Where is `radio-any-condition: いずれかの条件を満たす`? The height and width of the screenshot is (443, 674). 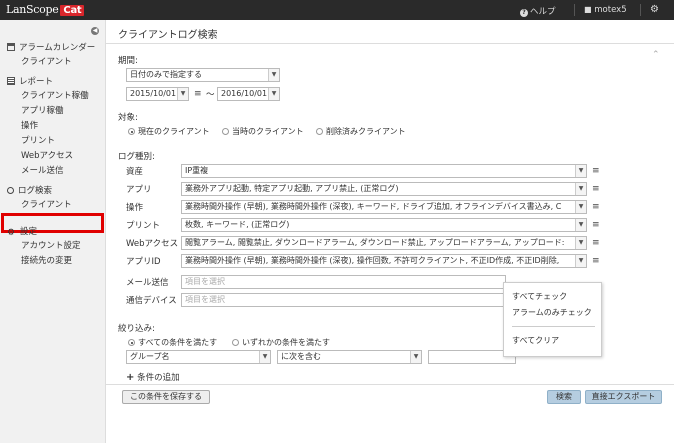
radio-any-condition: いずれかの条件を満たす is located at coordinates (281, 342).